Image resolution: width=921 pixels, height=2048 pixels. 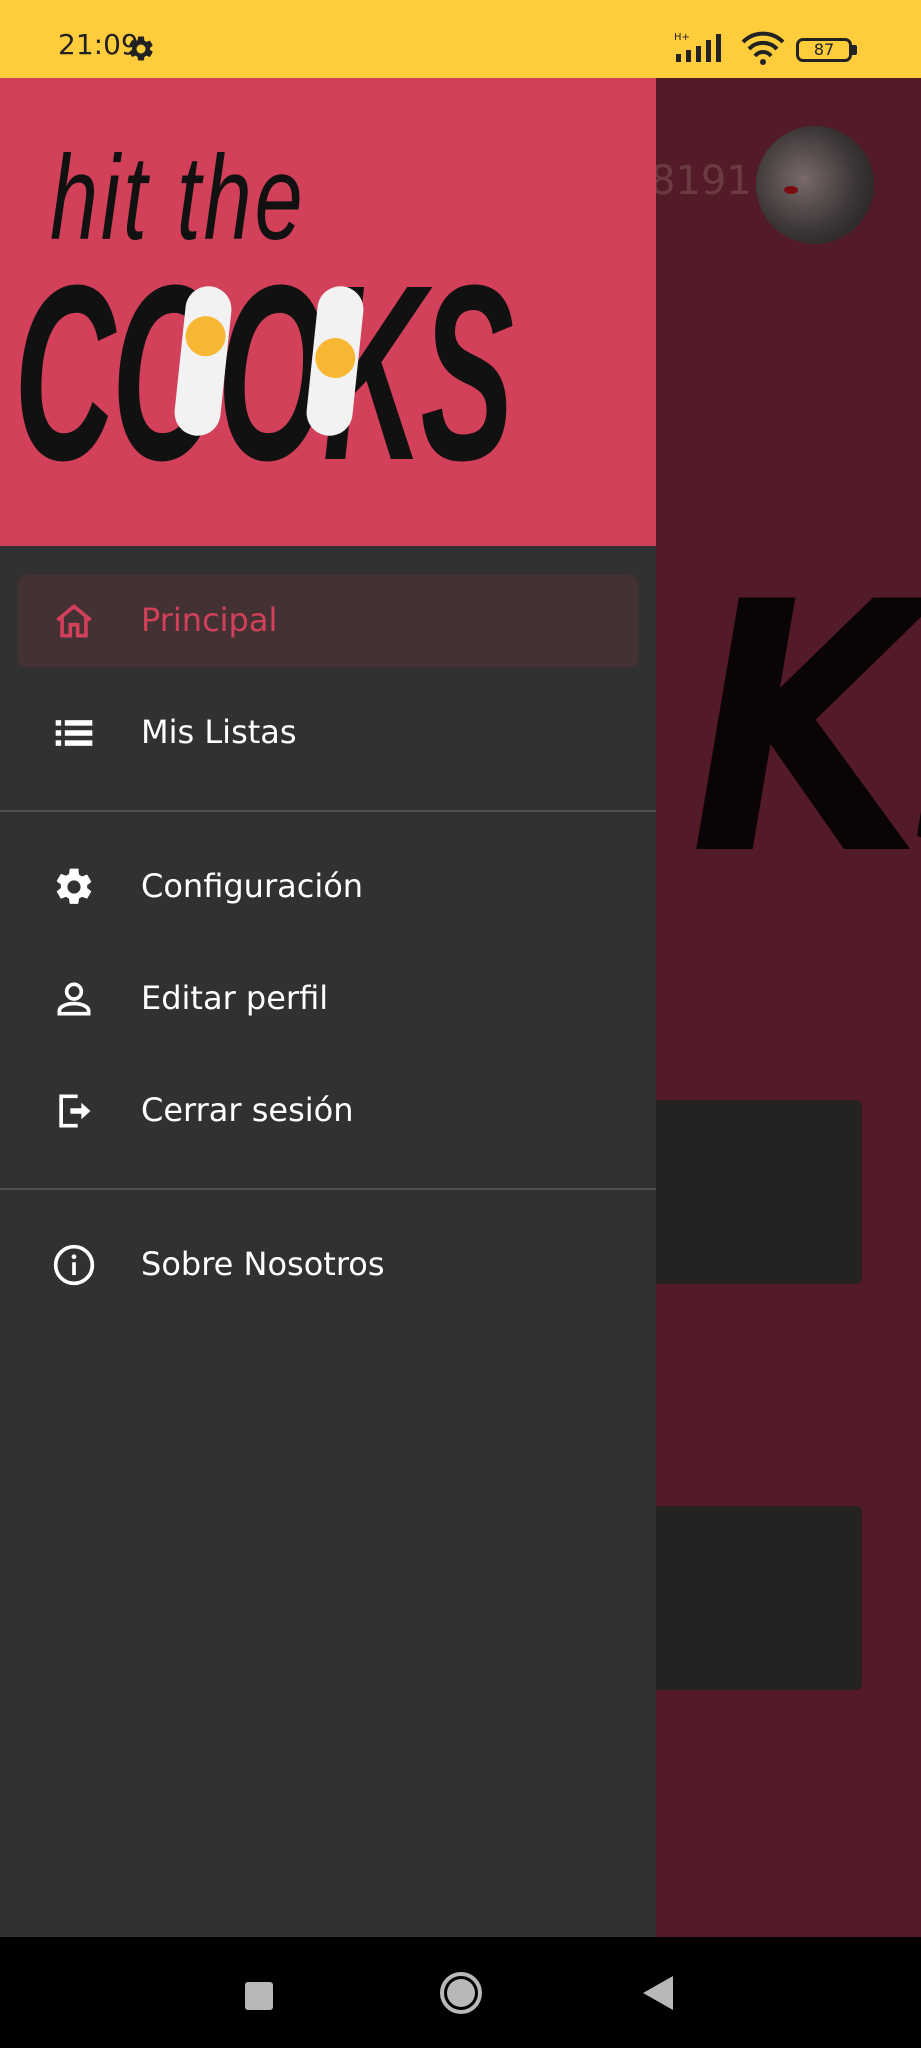 I want to click on avatar, so click(x=815, y=185).